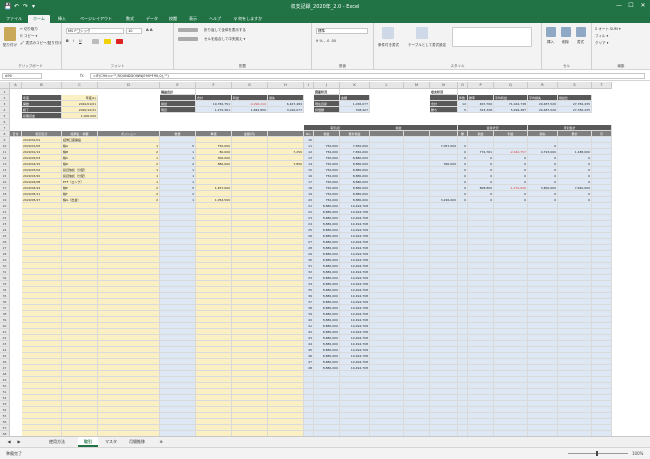  I want to click on format-as-table-button: テーブルとして書式設定, so click(427, 45).